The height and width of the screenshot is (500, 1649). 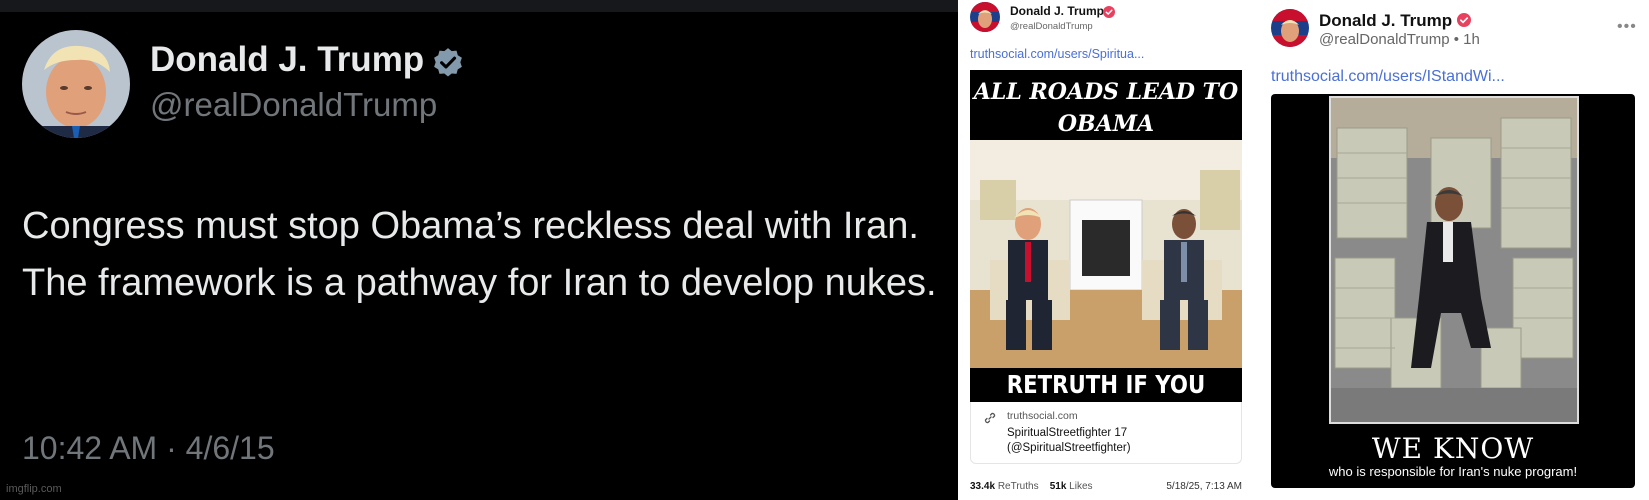 I want to click on retruths-label: ReTruths, so click(x=1018, y=486).